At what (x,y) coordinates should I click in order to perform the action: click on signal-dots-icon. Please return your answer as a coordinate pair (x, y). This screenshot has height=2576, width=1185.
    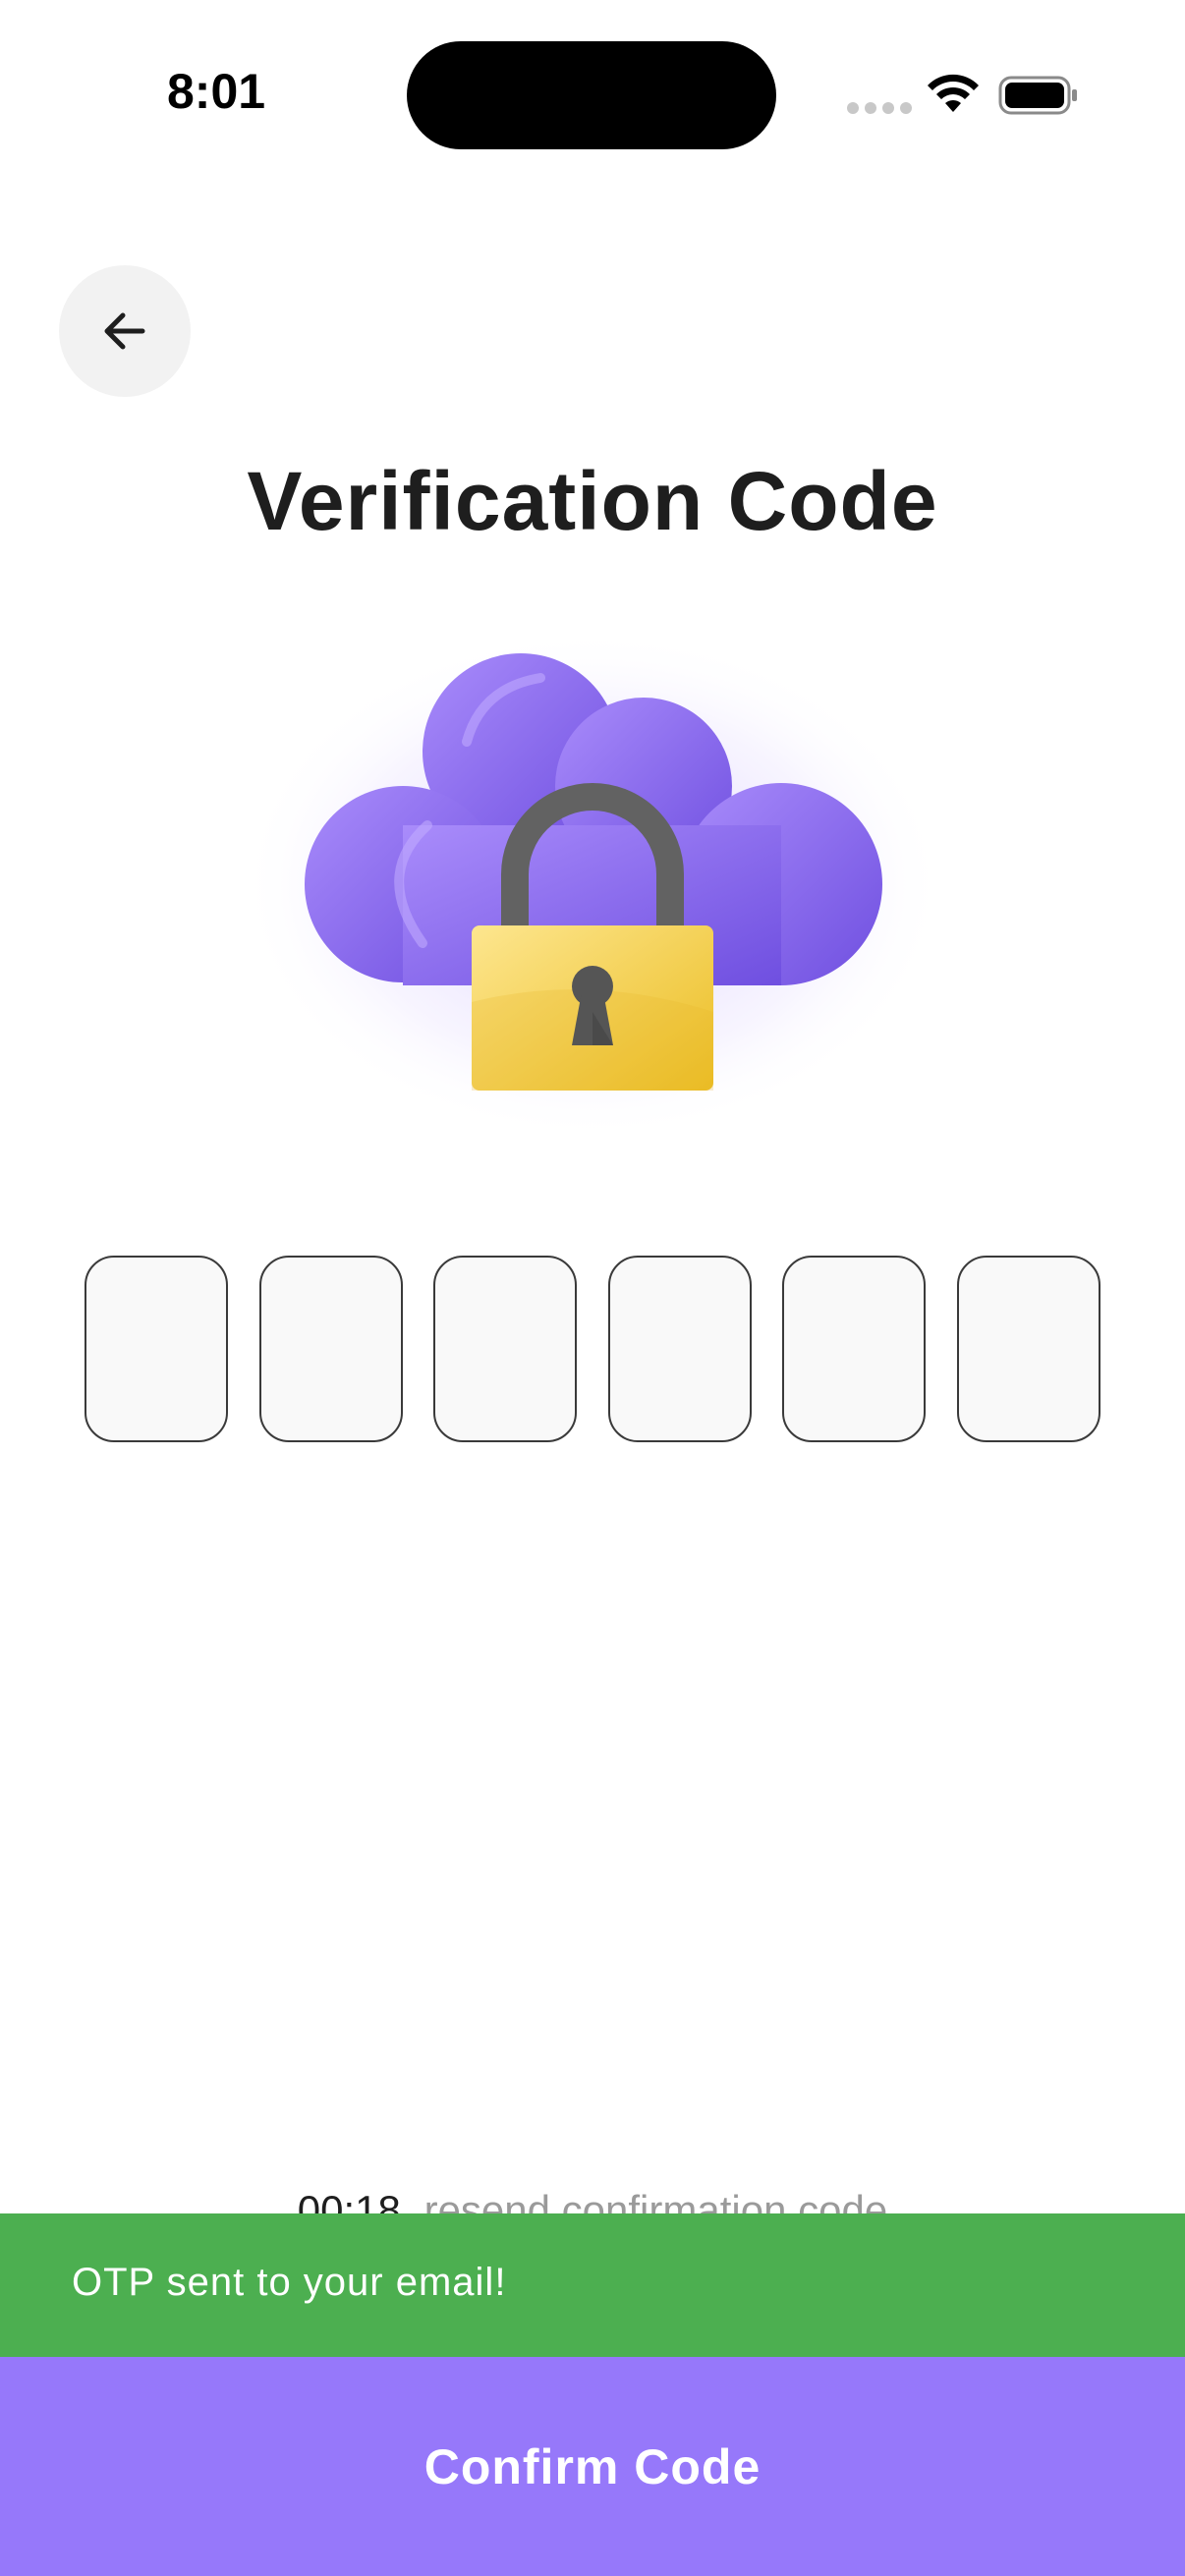
    Looking at the image, I should click on (880, 108).